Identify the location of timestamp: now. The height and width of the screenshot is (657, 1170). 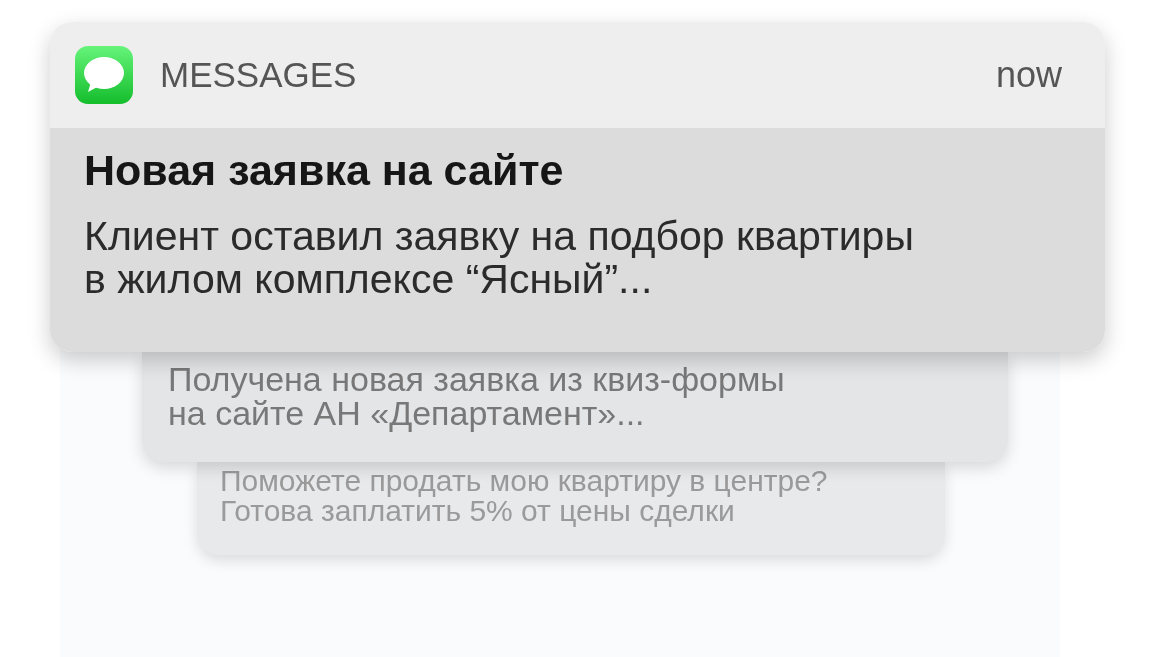
(1028, 75).